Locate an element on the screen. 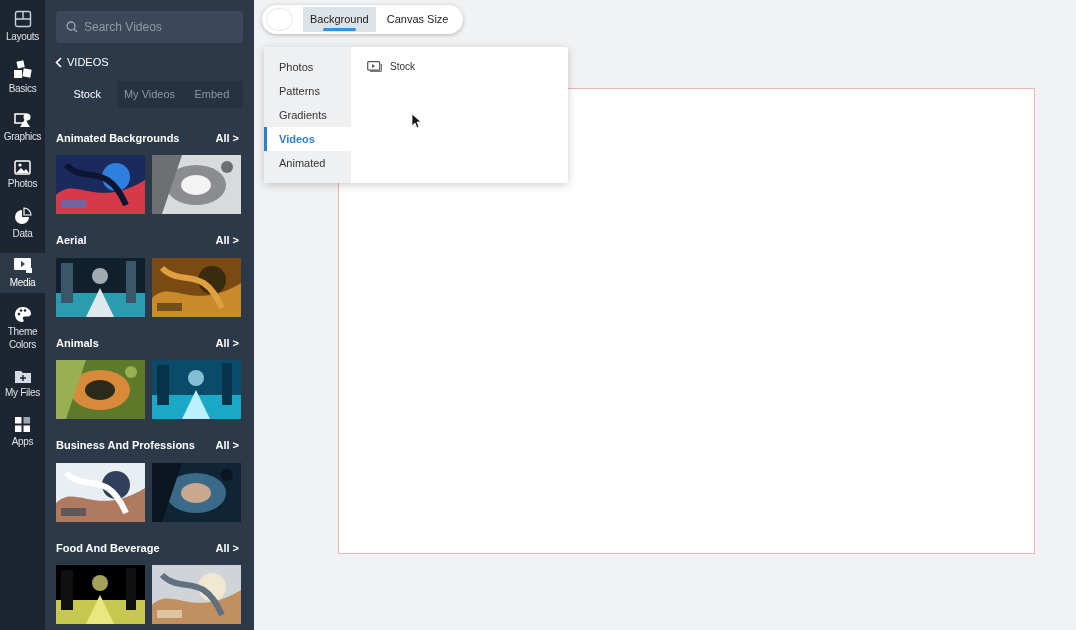  toolbar-tab: Background is located at coordinates (339, 19).